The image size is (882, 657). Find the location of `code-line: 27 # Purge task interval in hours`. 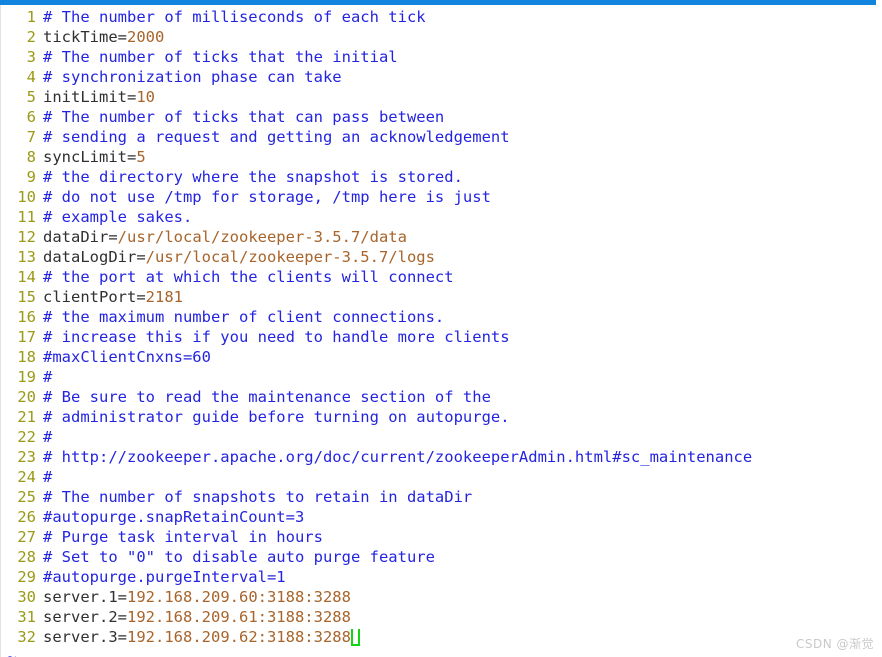

code-line: 27 # Purge task interval in hours is located at coordinates (441, 537).